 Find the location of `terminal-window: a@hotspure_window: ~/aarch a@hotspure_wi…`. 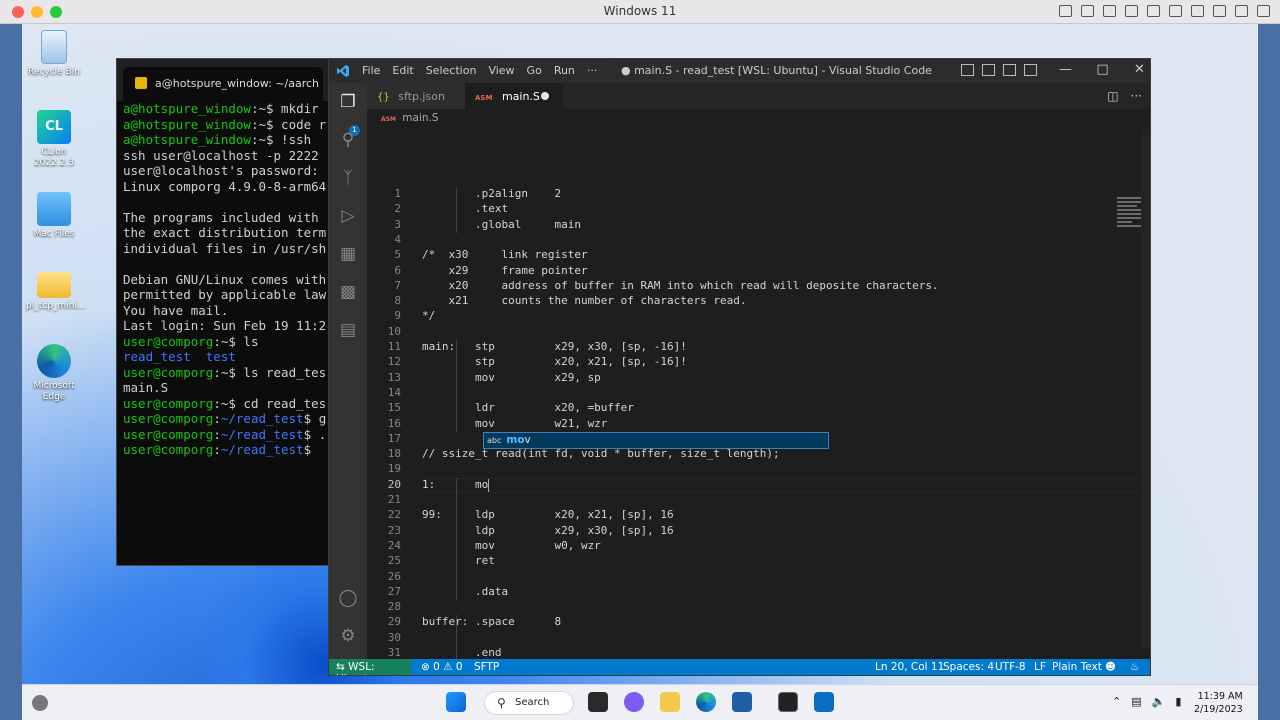

terminal-window: a@hotspure_window: ~/aarch a@hotspure_wi… is located at coordinates (226, 312).